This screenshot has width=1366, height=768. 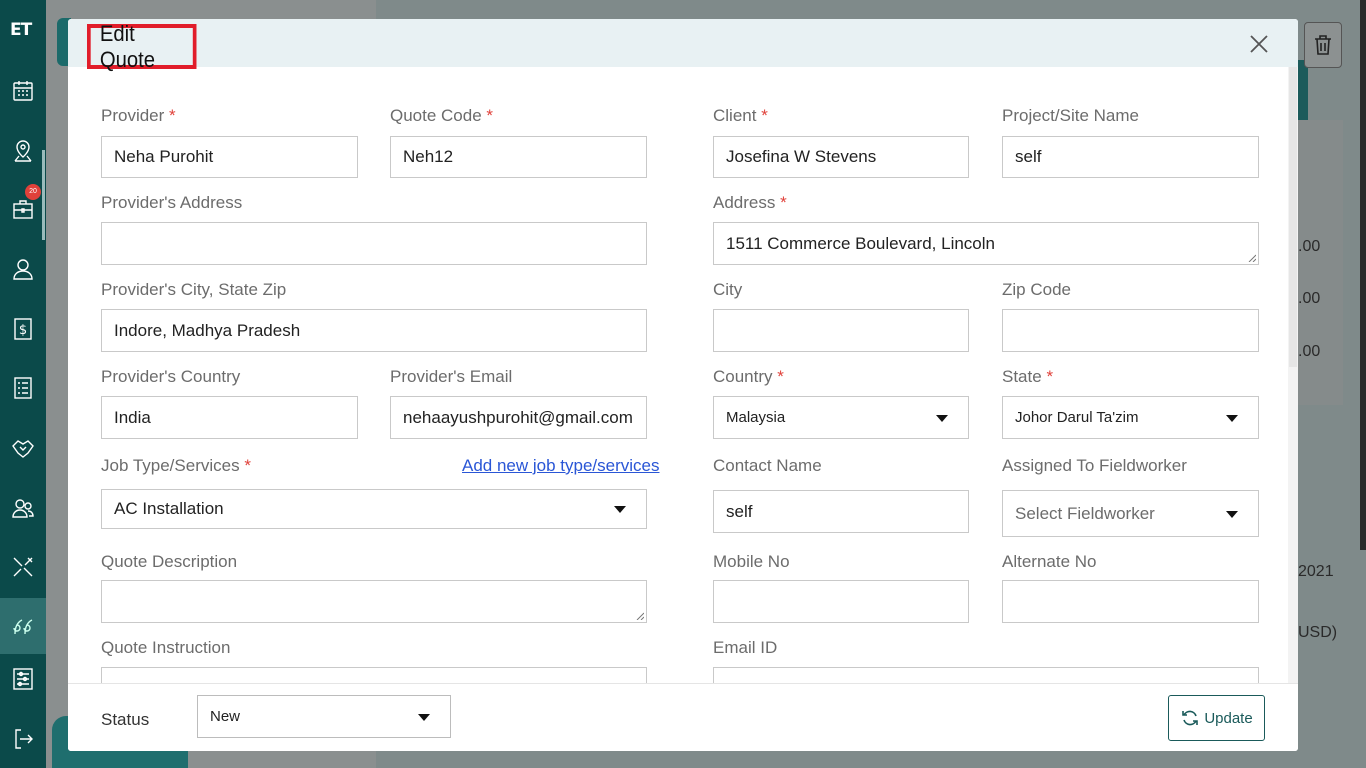 What do you see at coordinates (1130, 330) in the screenshot?
I see `zip-code-field` at bounding box center [1130, 330].